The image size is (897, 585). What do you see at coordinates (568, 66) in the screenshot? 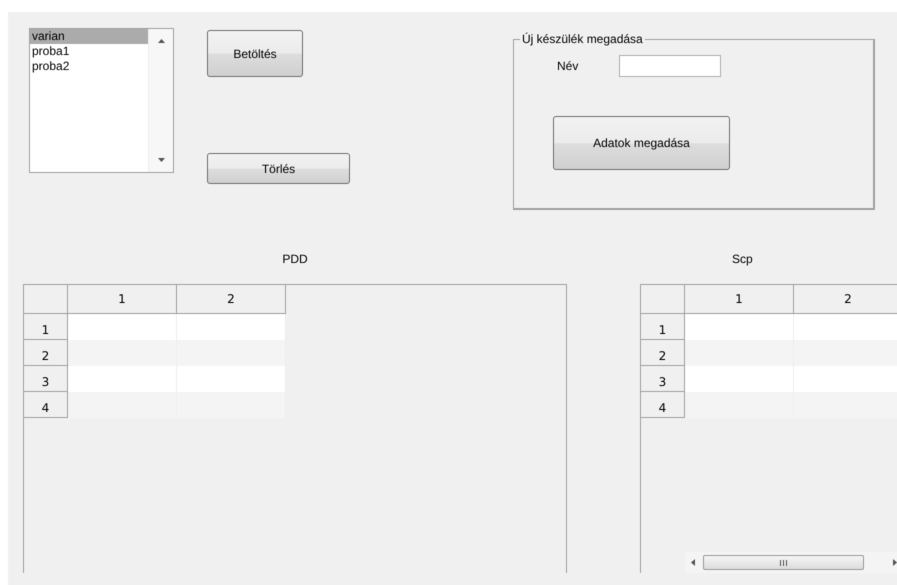
I see `name-label: Név` at bounding box center [568, 66].